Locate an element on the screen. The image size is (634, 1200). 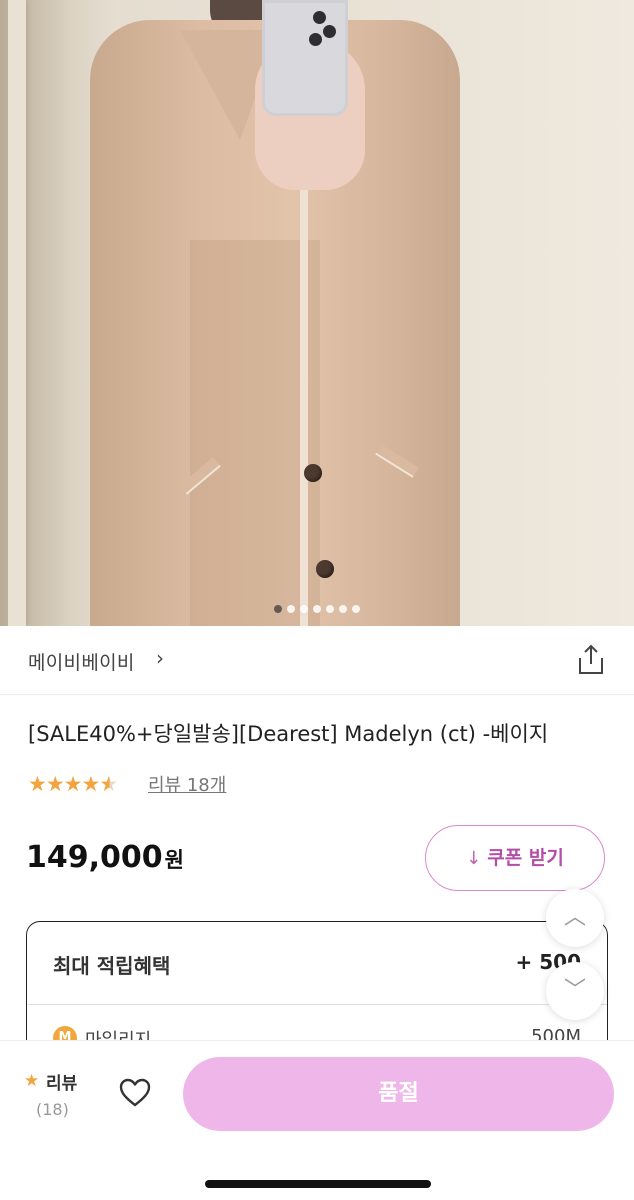
image-placket is located at coordinates (304, 383).